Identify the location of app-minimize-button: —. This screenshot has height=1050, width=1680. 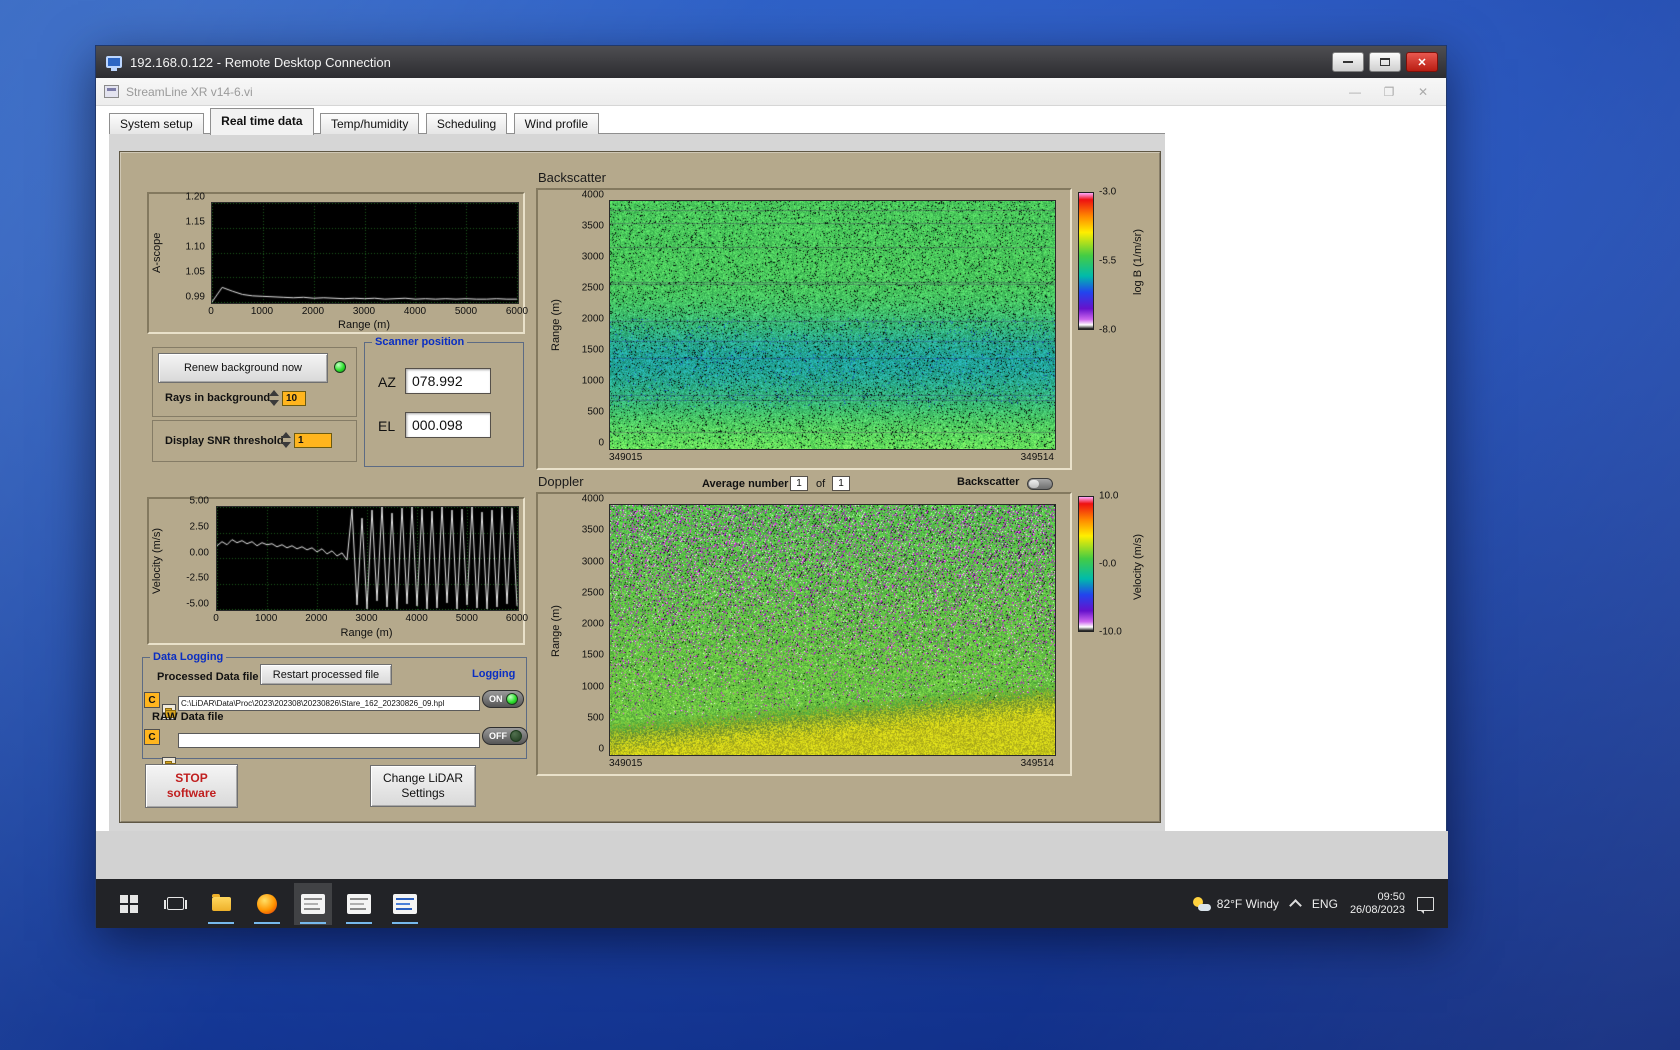
(1355, 92).